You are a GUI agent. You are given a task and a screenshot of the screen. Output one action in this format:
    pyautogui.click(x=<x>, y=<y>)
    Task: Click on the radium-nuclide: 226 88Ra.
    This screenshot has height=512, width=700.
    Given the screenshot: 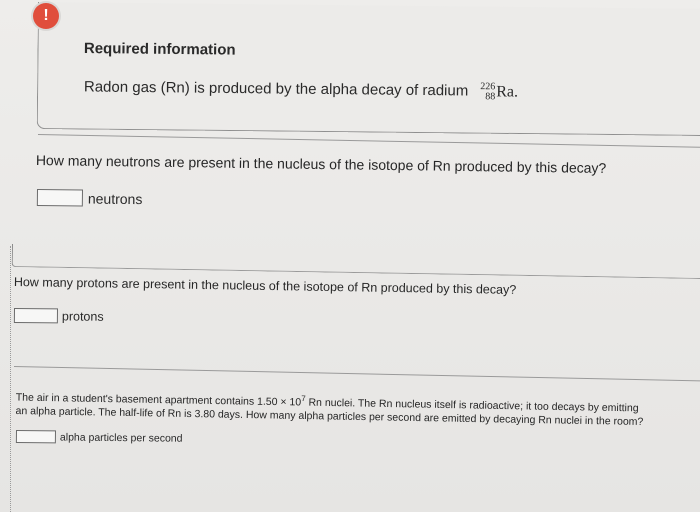 What is the action you would take?
    pyautogui.click(x=499, y=92)
    